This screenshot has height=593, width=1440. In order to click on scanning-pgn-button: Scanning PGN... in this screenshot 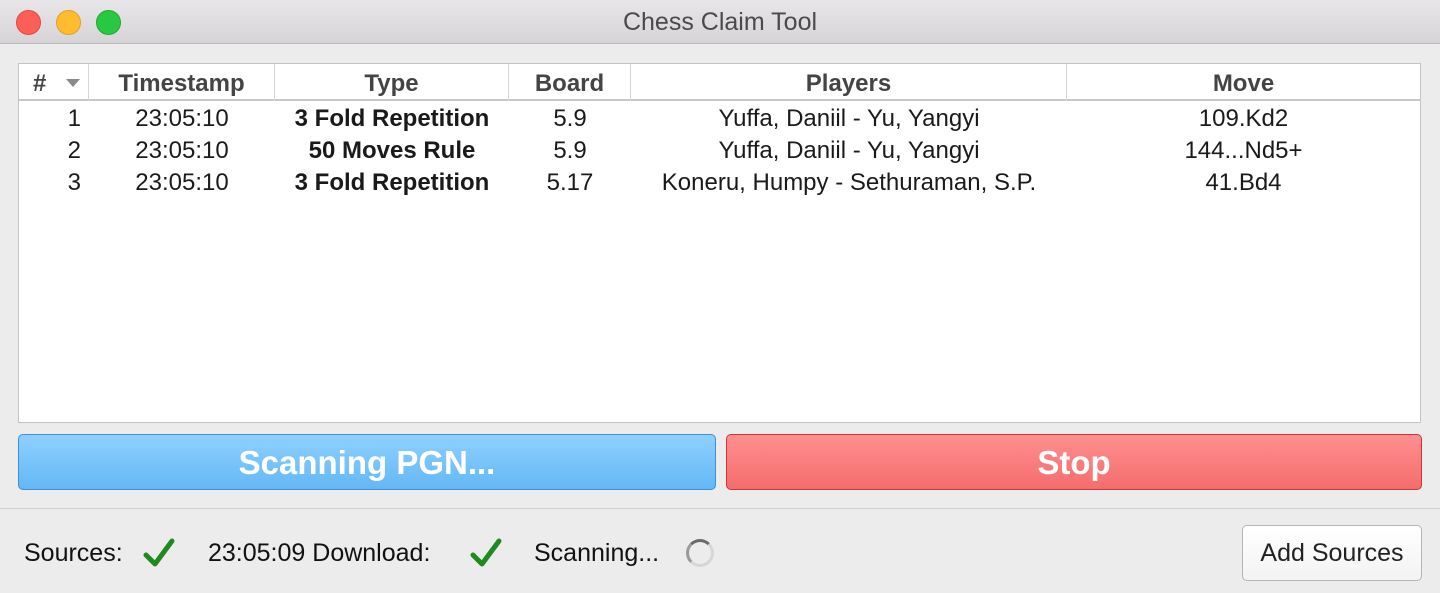, I will do `click(367, 462)`.